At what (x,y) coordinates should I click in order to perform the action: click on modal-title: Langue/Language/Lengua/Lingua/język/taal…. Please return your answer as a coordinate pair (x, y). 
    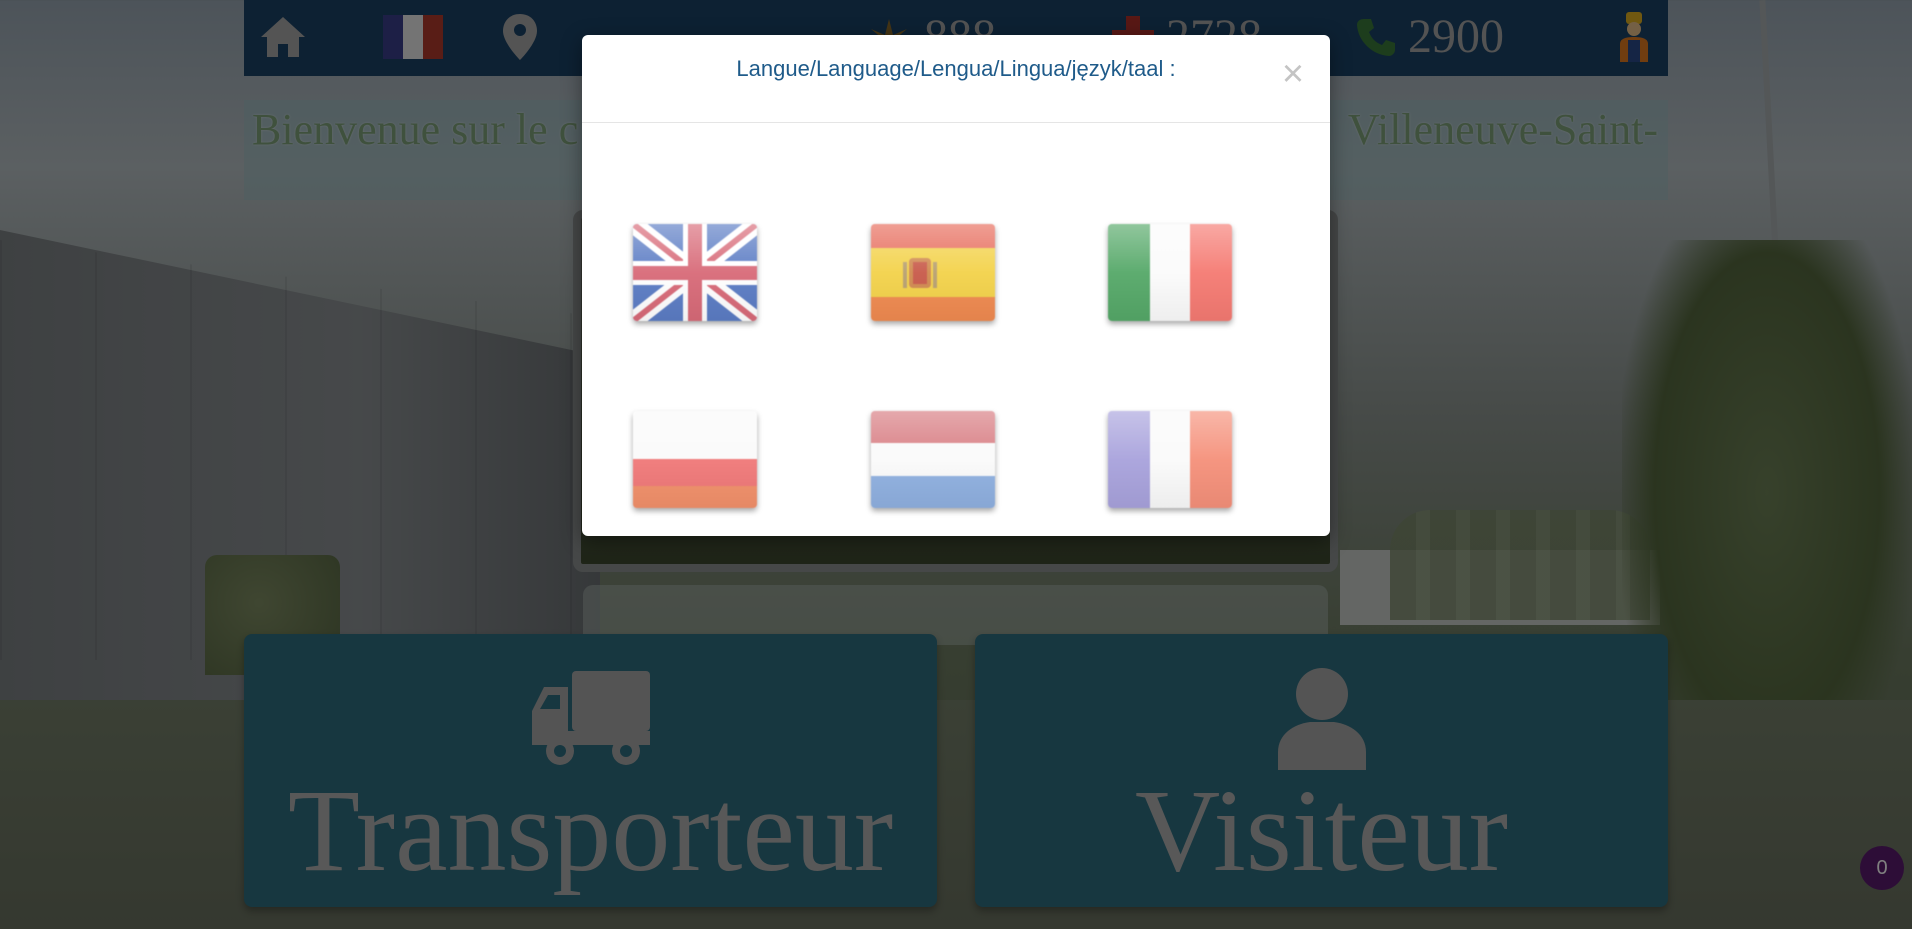
    Looking at the image, I should click on (956, 68).